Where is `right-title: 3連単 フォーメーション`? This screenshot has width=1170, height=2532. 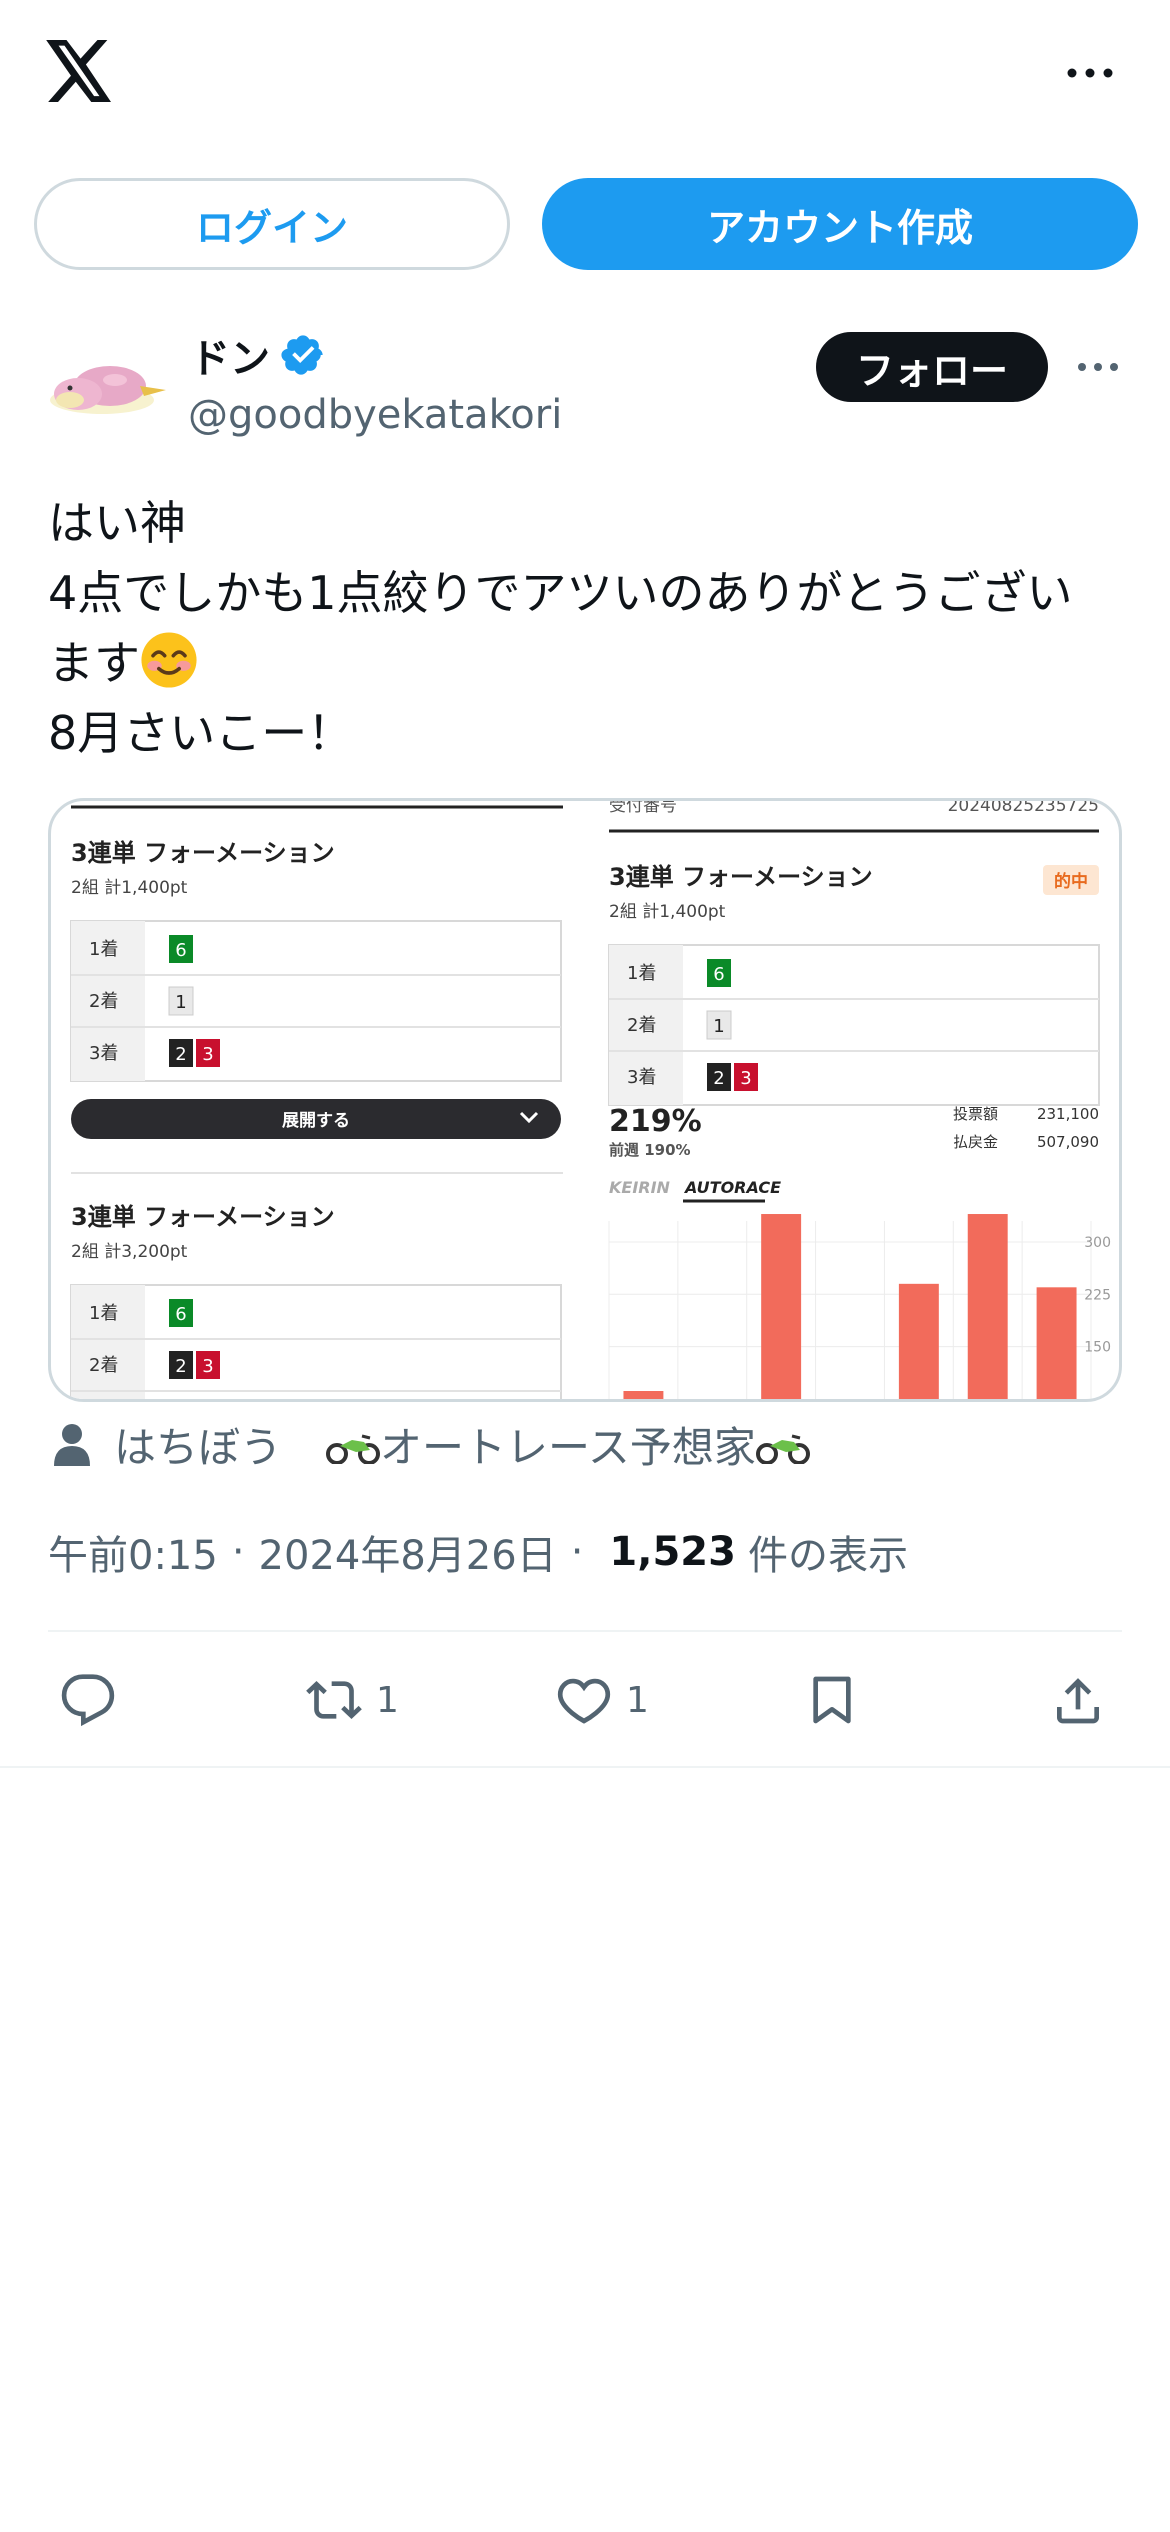
right-title: 3連単 フォーメーション is located at coordinates (741, 877).